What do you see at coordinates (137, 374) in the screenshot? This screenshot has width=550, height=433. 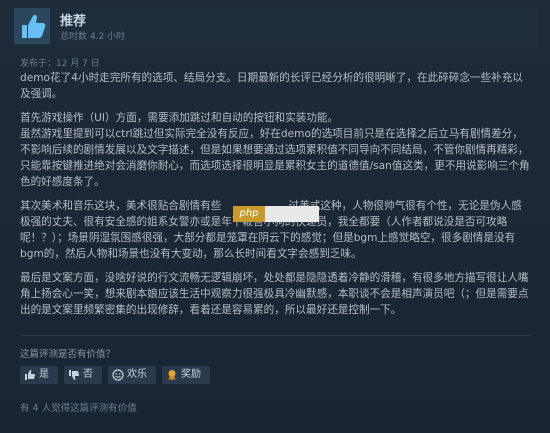 I see `vote-funny-label: 欢乐` at bounding box center [137, 374].